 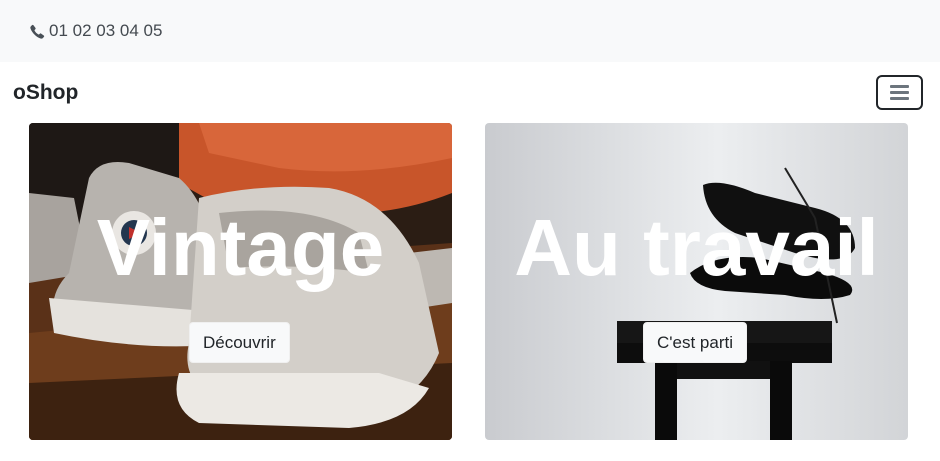 I want to click on navbar-toggler-button, so click(x=899, y=92).